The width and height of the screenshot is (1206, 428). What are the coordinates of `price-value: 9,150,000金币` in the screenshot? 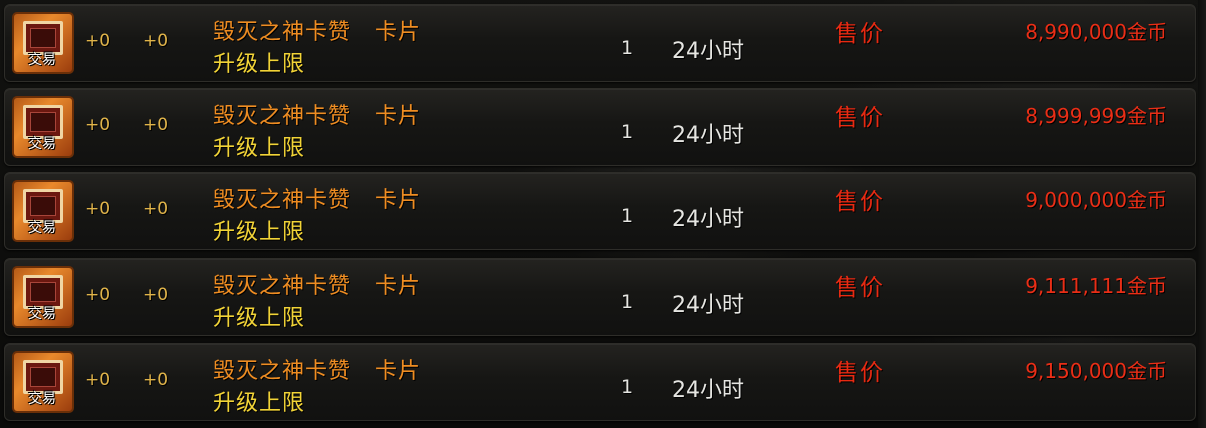 It's located at (1096, 371).